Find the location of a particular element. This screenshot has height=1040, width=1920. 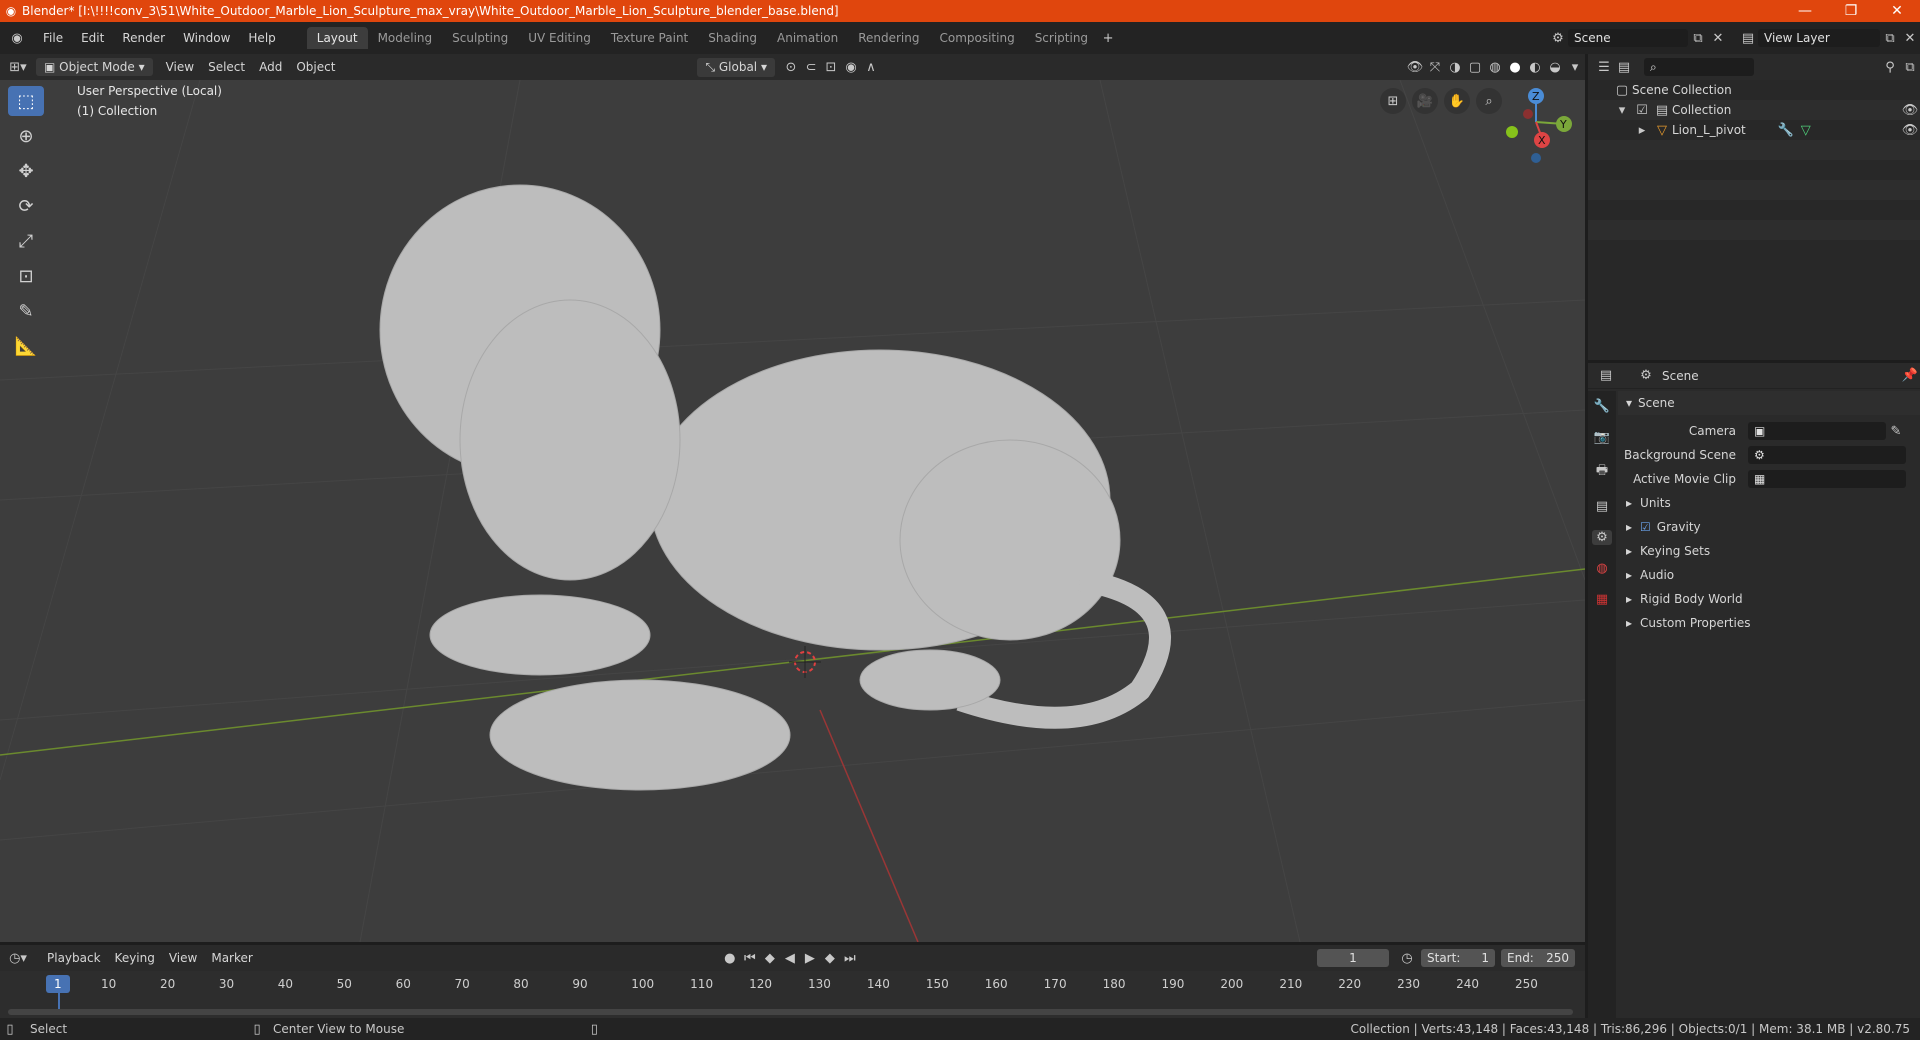

tool-tab-icon: 🔧 is located at coordinates (1602, 406).